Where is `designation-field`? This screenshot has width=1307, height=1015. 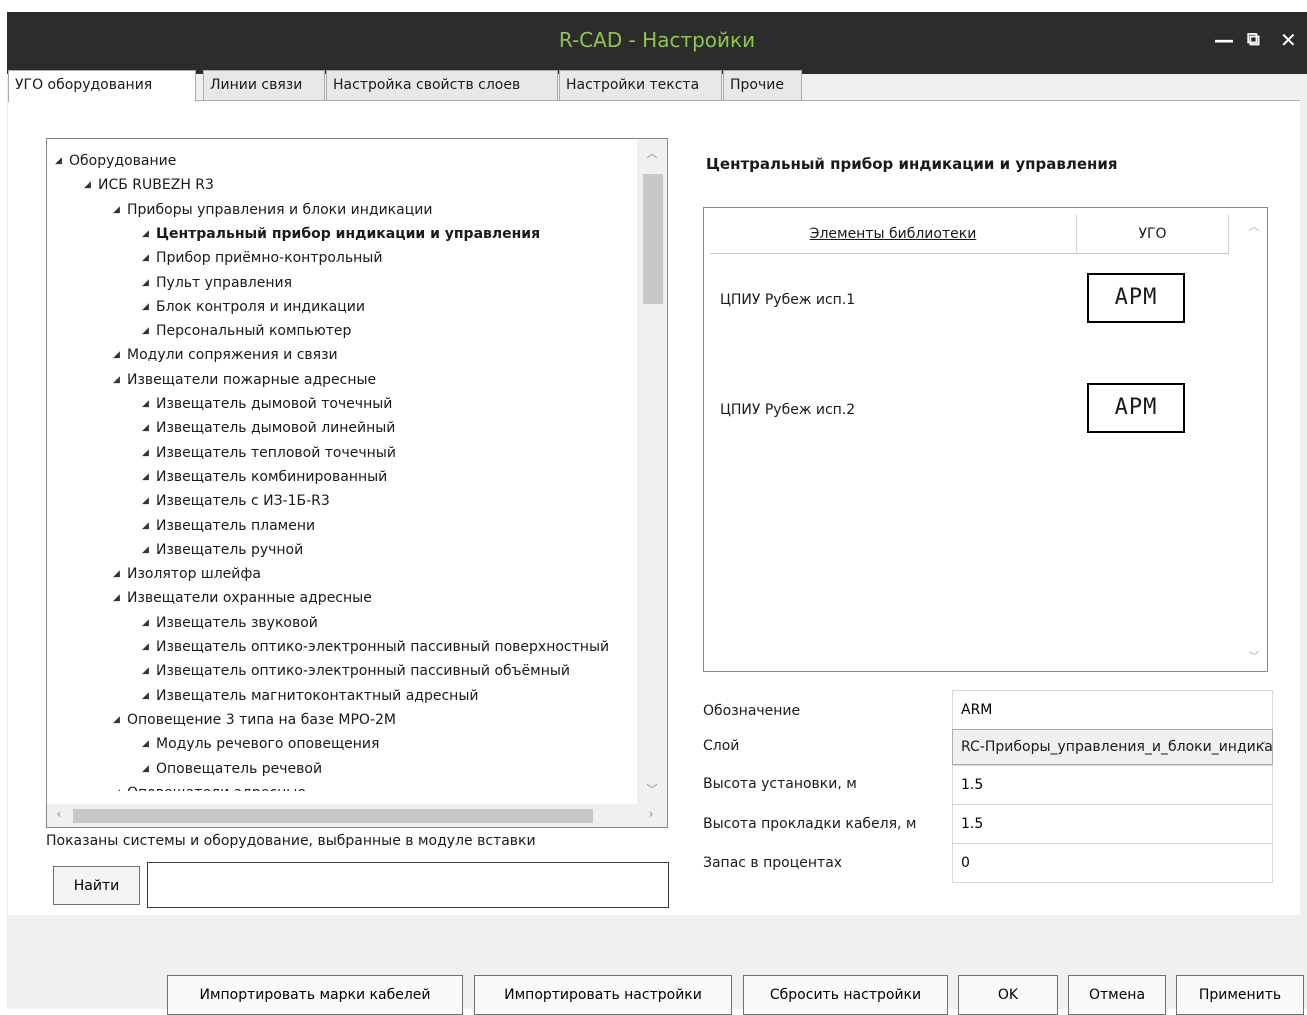 designation-field is located at coordinates (1112, 710).